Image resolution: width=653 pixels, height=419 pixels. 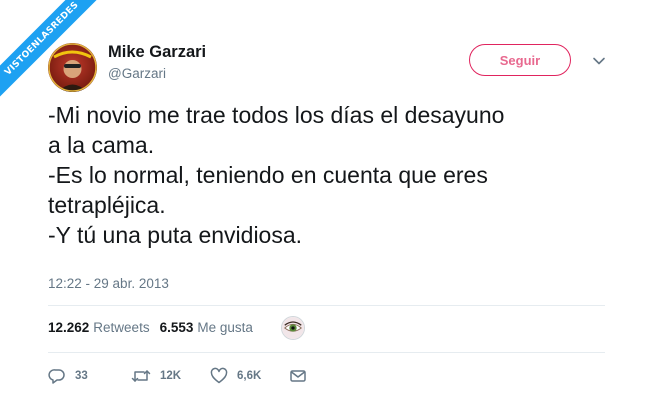 I want to click on reply-button: 33, so click(x=68, y=376).